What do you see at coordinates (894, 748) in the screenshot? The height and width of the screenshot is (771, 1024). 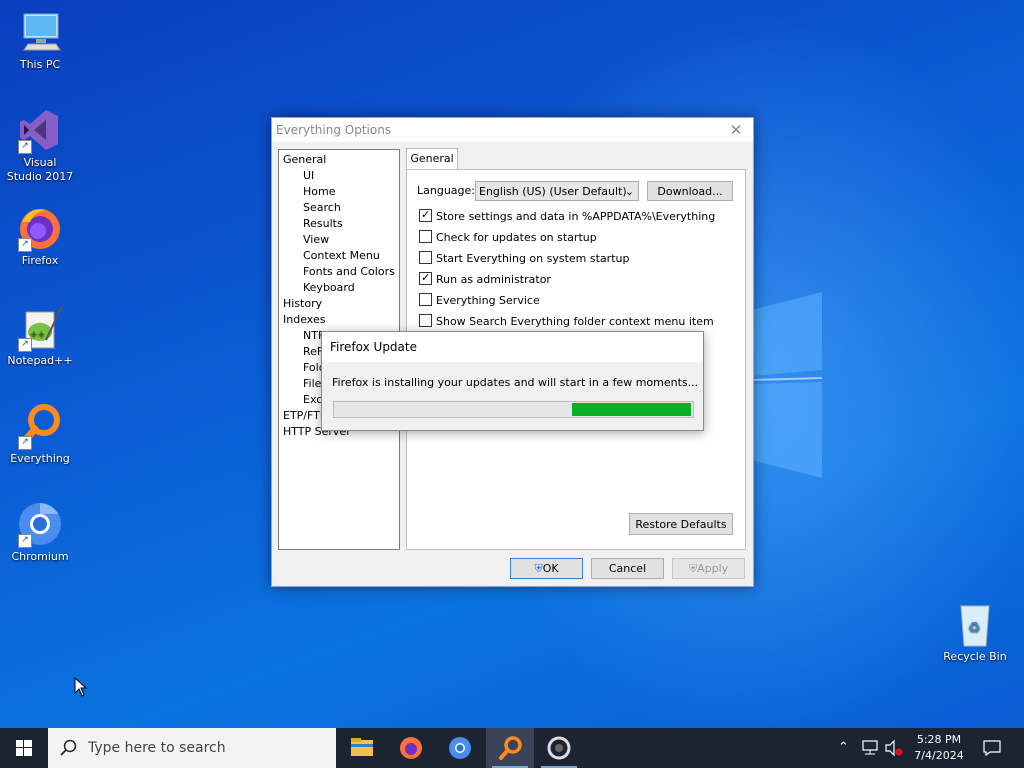 I see `volume-muted-icon` at bounding box center [894, 748].